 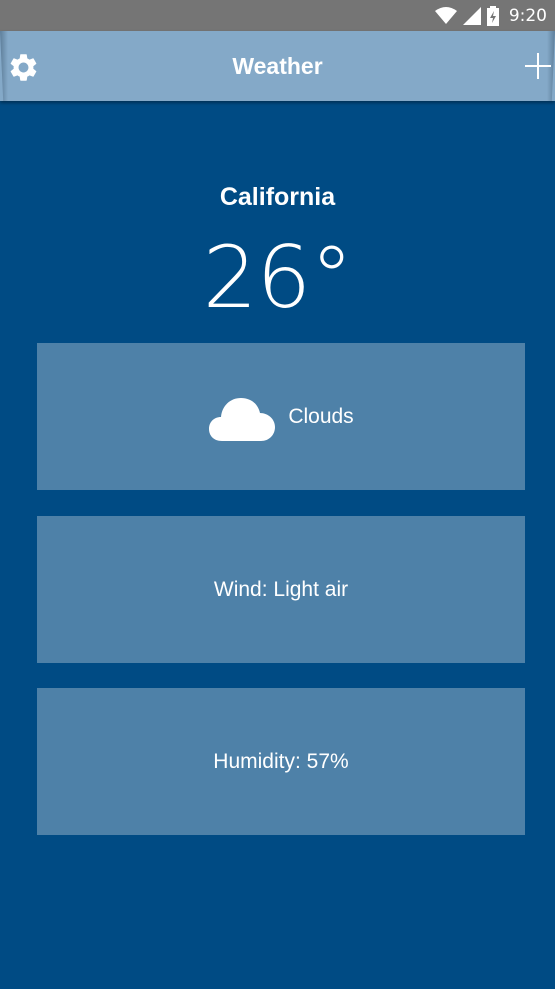 I want to click on battery-icon, so click(x=492, y=16).